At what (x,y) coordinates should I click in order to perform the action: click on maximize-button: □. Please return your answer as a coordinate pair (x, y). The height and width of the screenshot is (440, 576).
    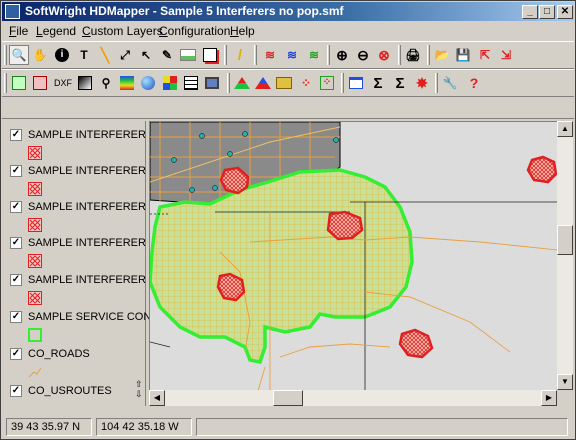
    Looking at the image, I should click on (547, 12).